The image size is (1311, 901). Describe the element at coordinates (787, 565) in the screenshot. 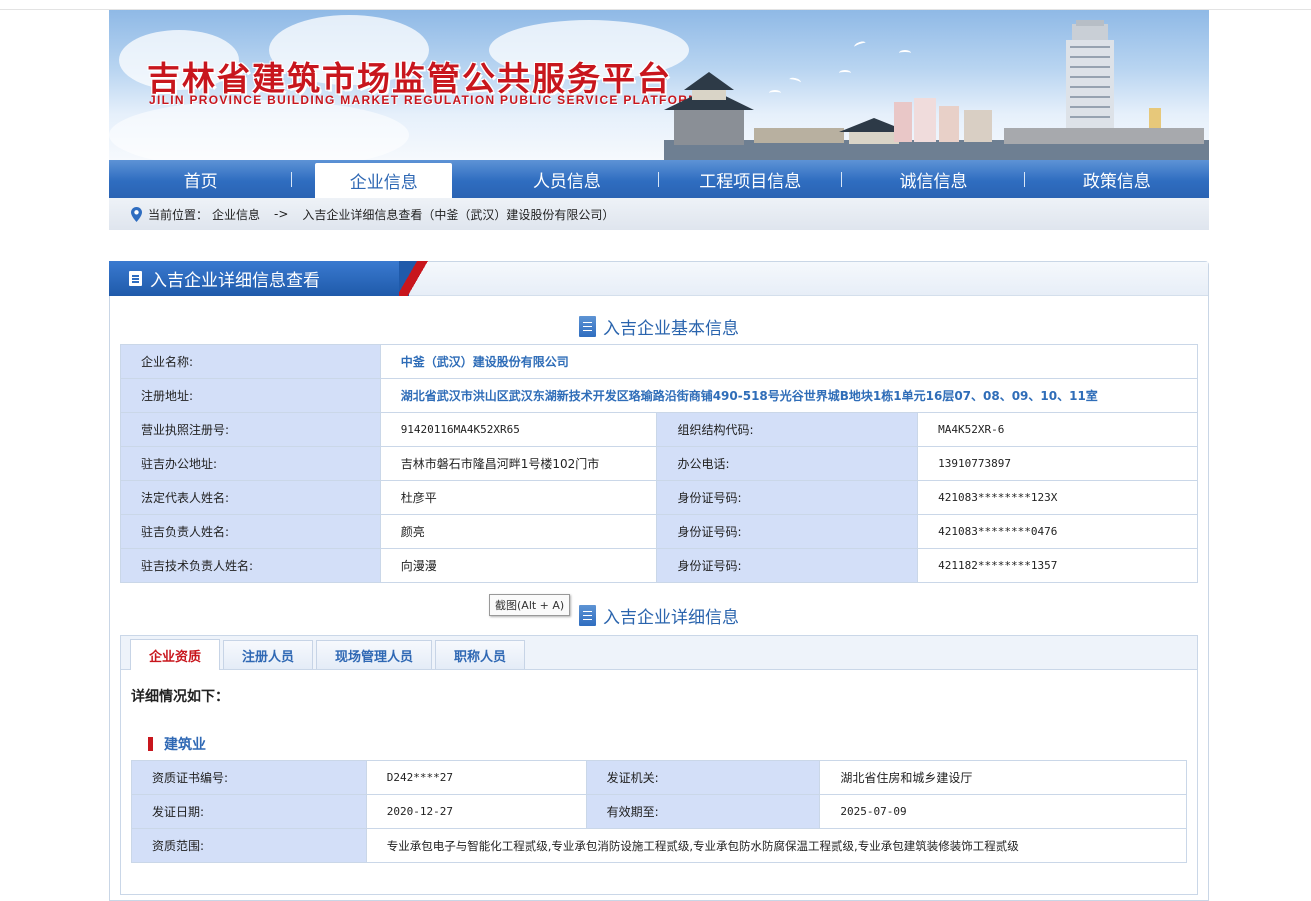

I see `tech-id-label: 身份证号码:` at that location.